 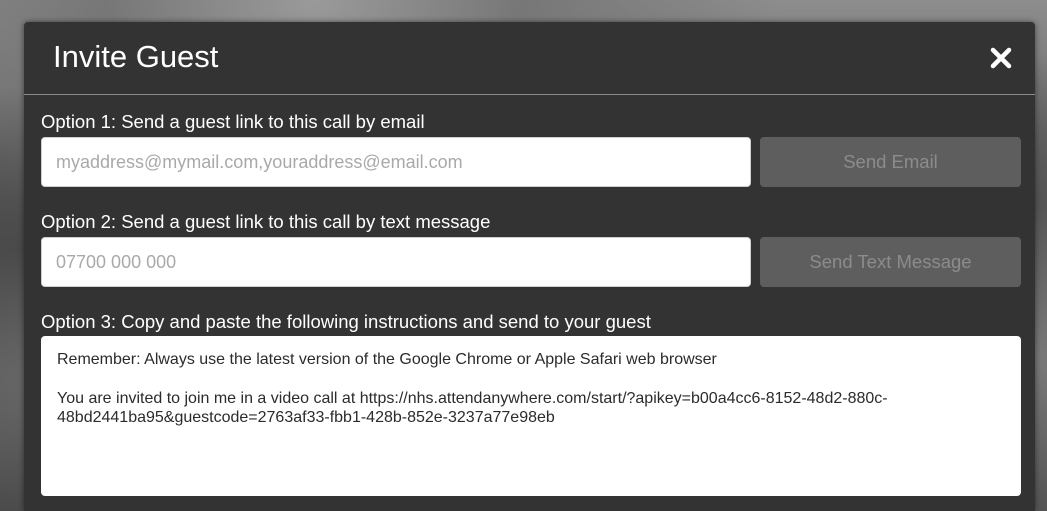 What do you see at coordinates (890, 262) in the screenshot?
I see `send-text-message-button: Send Text Message` at bounding box center [890, 262].